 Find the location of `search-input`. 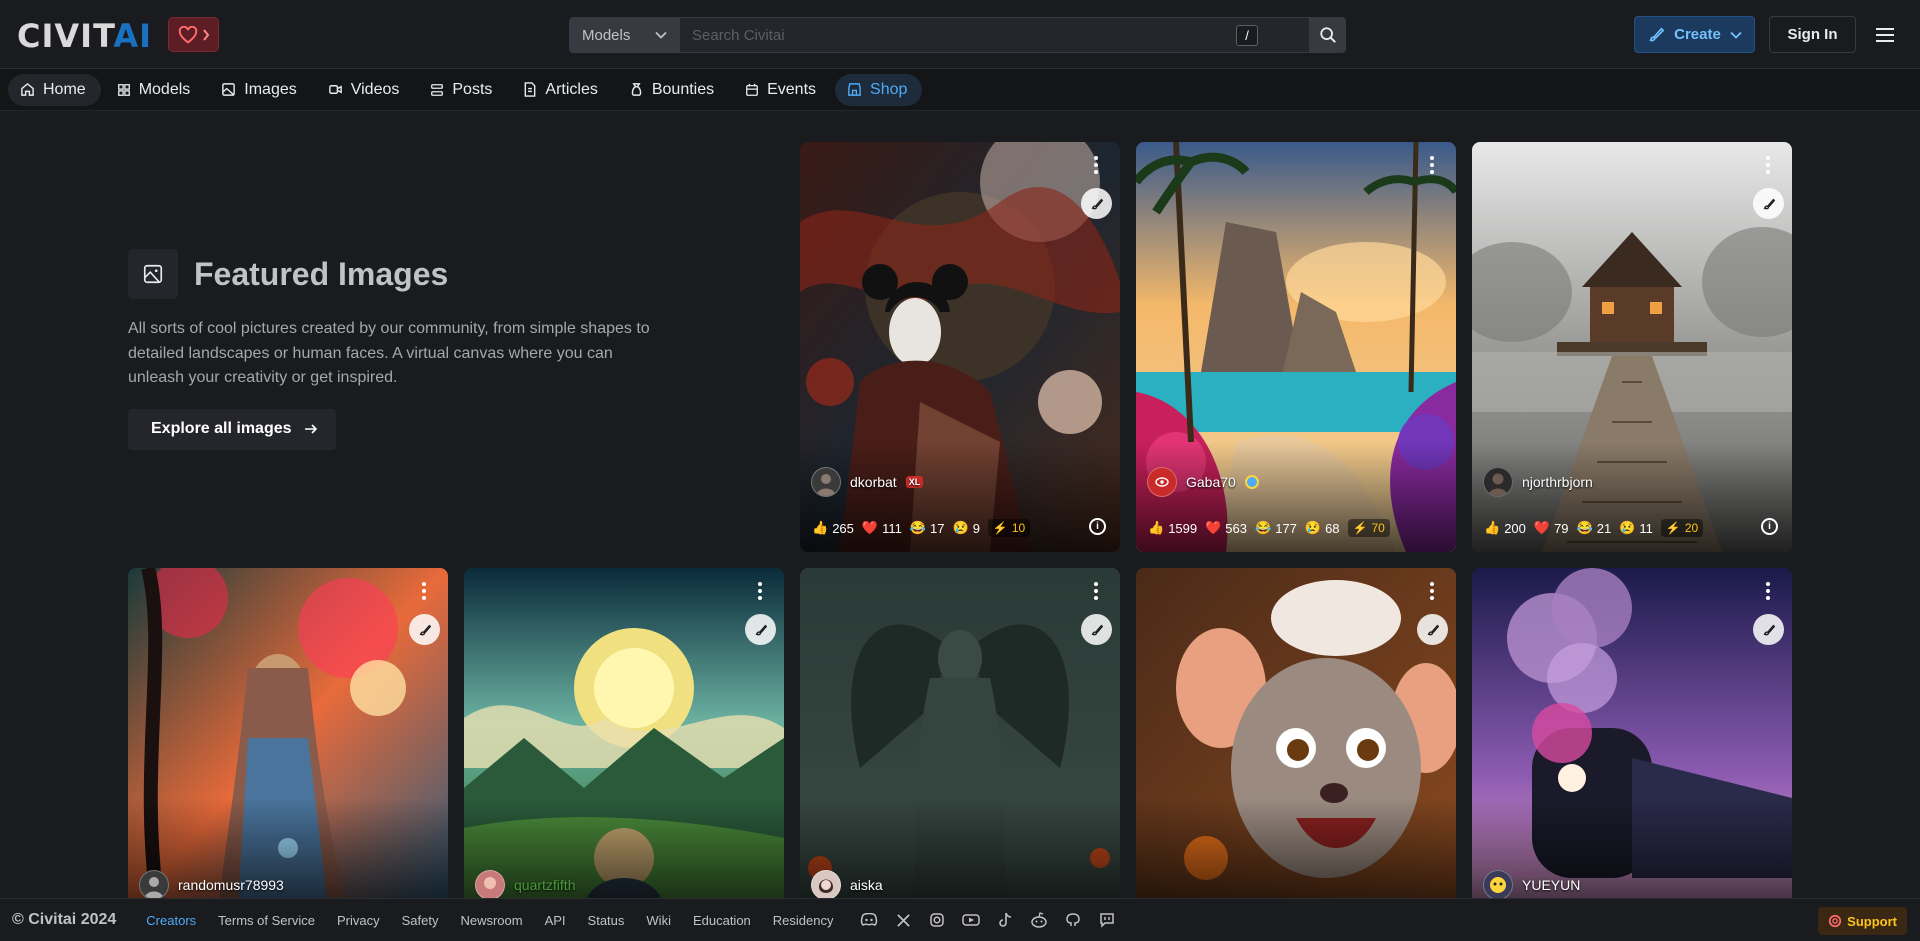

search-input is located at coordinates (995, 35).